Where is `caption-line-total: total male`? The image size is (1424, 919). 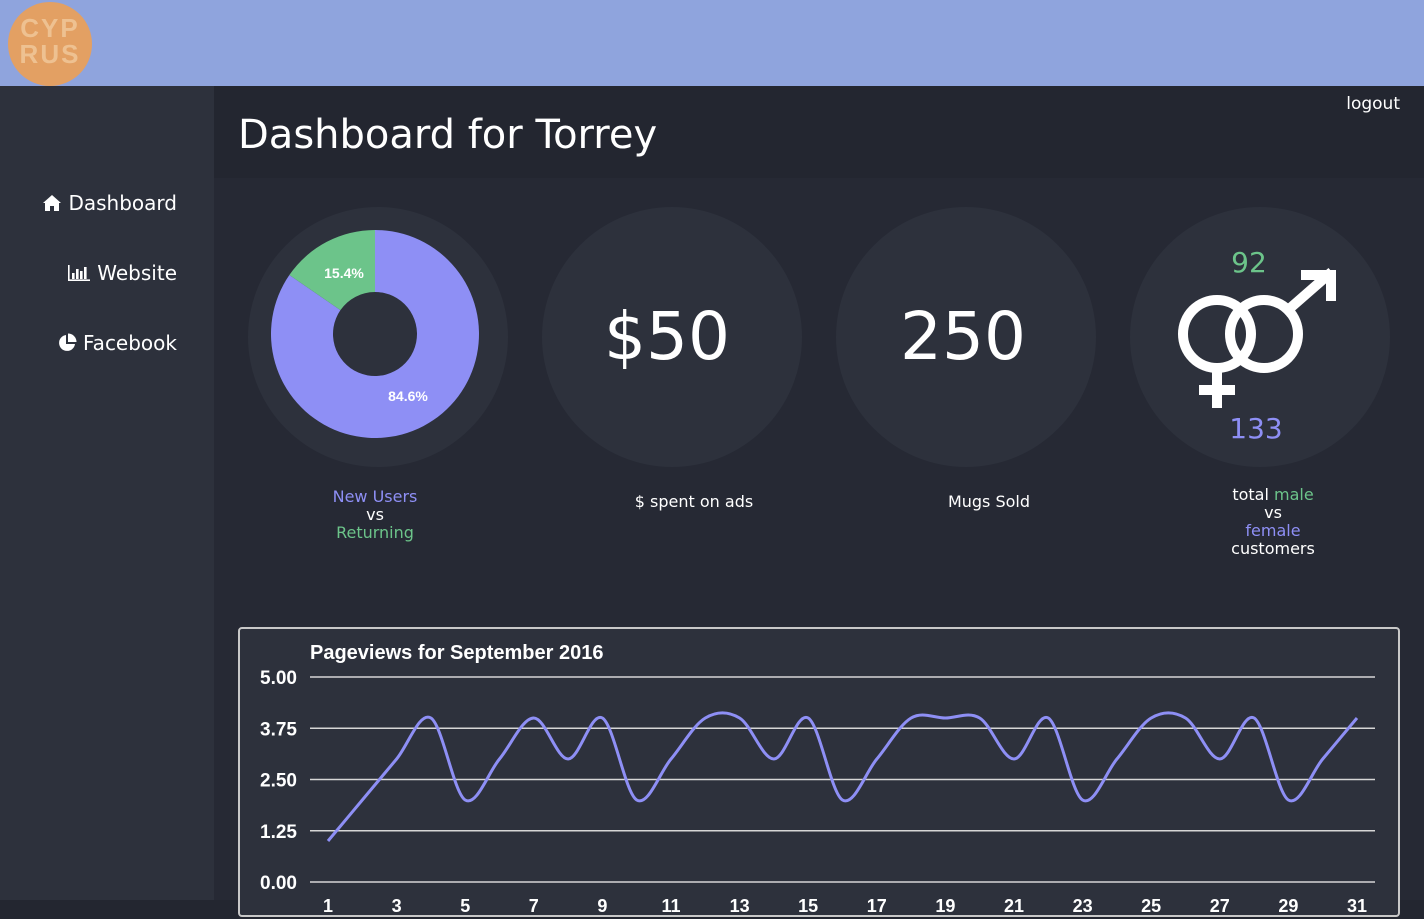 caption-line-total: total male is located at coordinates (1273, 495).